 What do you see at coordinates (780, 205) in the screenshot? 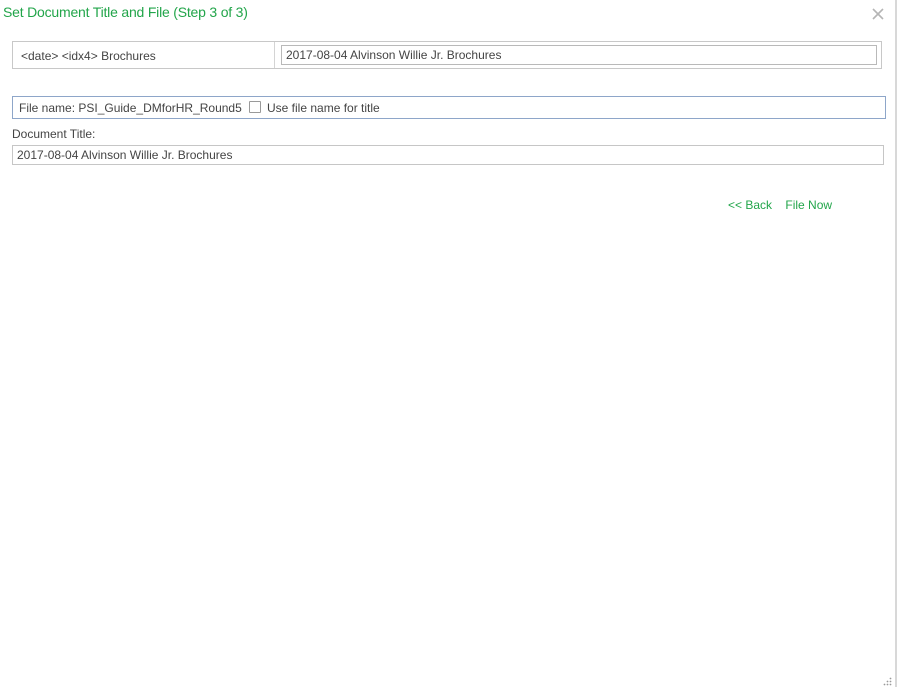
I see `dialog-actions: << Back File Now` at bounding box center [780, 205].